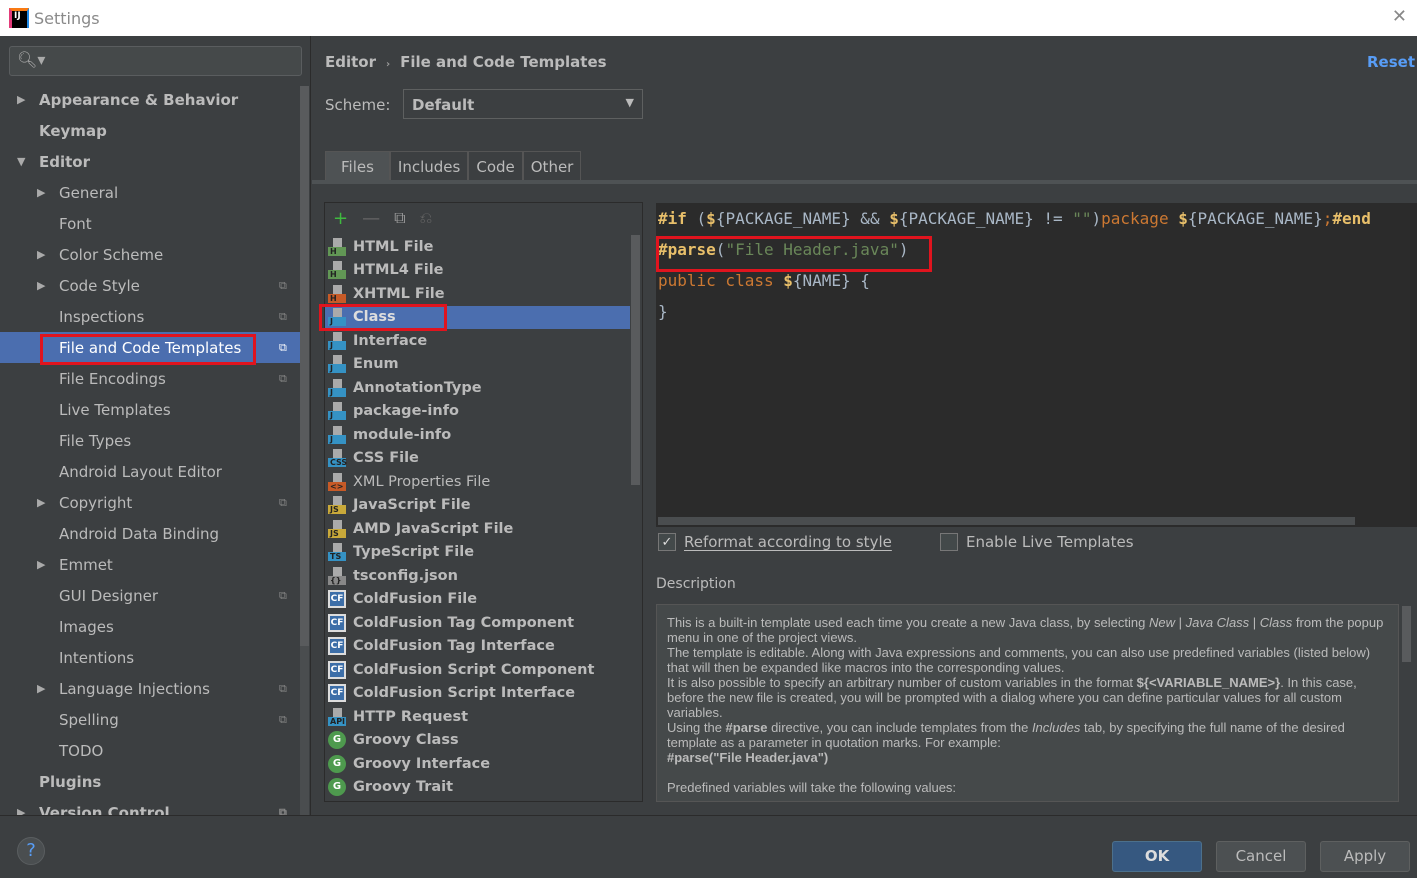  I want to click on sidebar-item-language-injections: ▶ Language Injections ⧉, so click(150, 688).